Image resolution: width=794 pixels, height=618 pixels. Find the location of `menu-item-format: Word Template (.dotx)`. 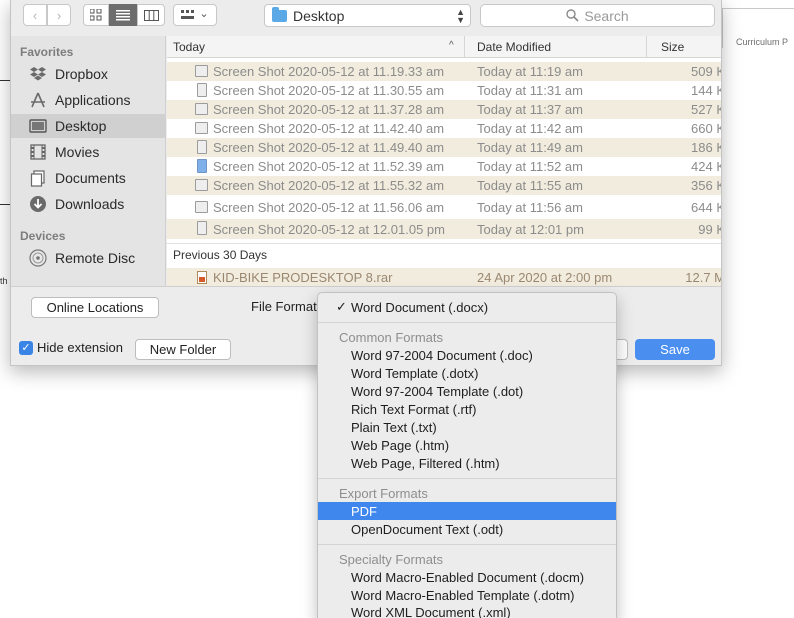

menu-item-format: Word Template (.dotx) is located at coordinates (467, 373).